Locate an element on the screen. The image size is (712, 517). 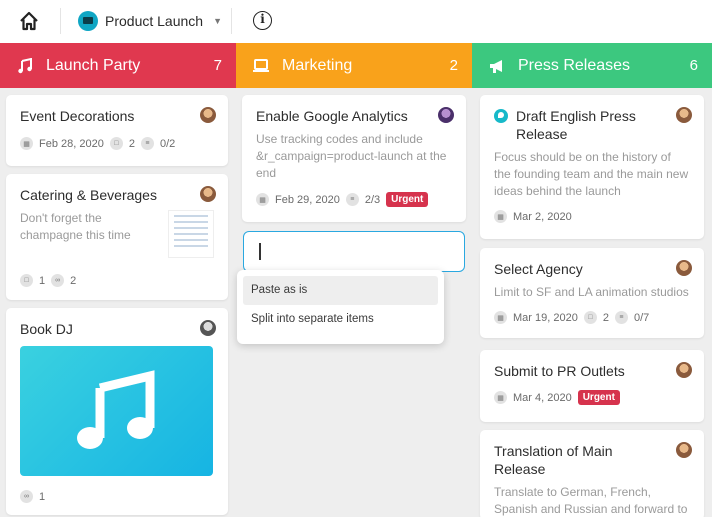
due-date: Feb 29, 2020 is located at coordinates (307, 199).